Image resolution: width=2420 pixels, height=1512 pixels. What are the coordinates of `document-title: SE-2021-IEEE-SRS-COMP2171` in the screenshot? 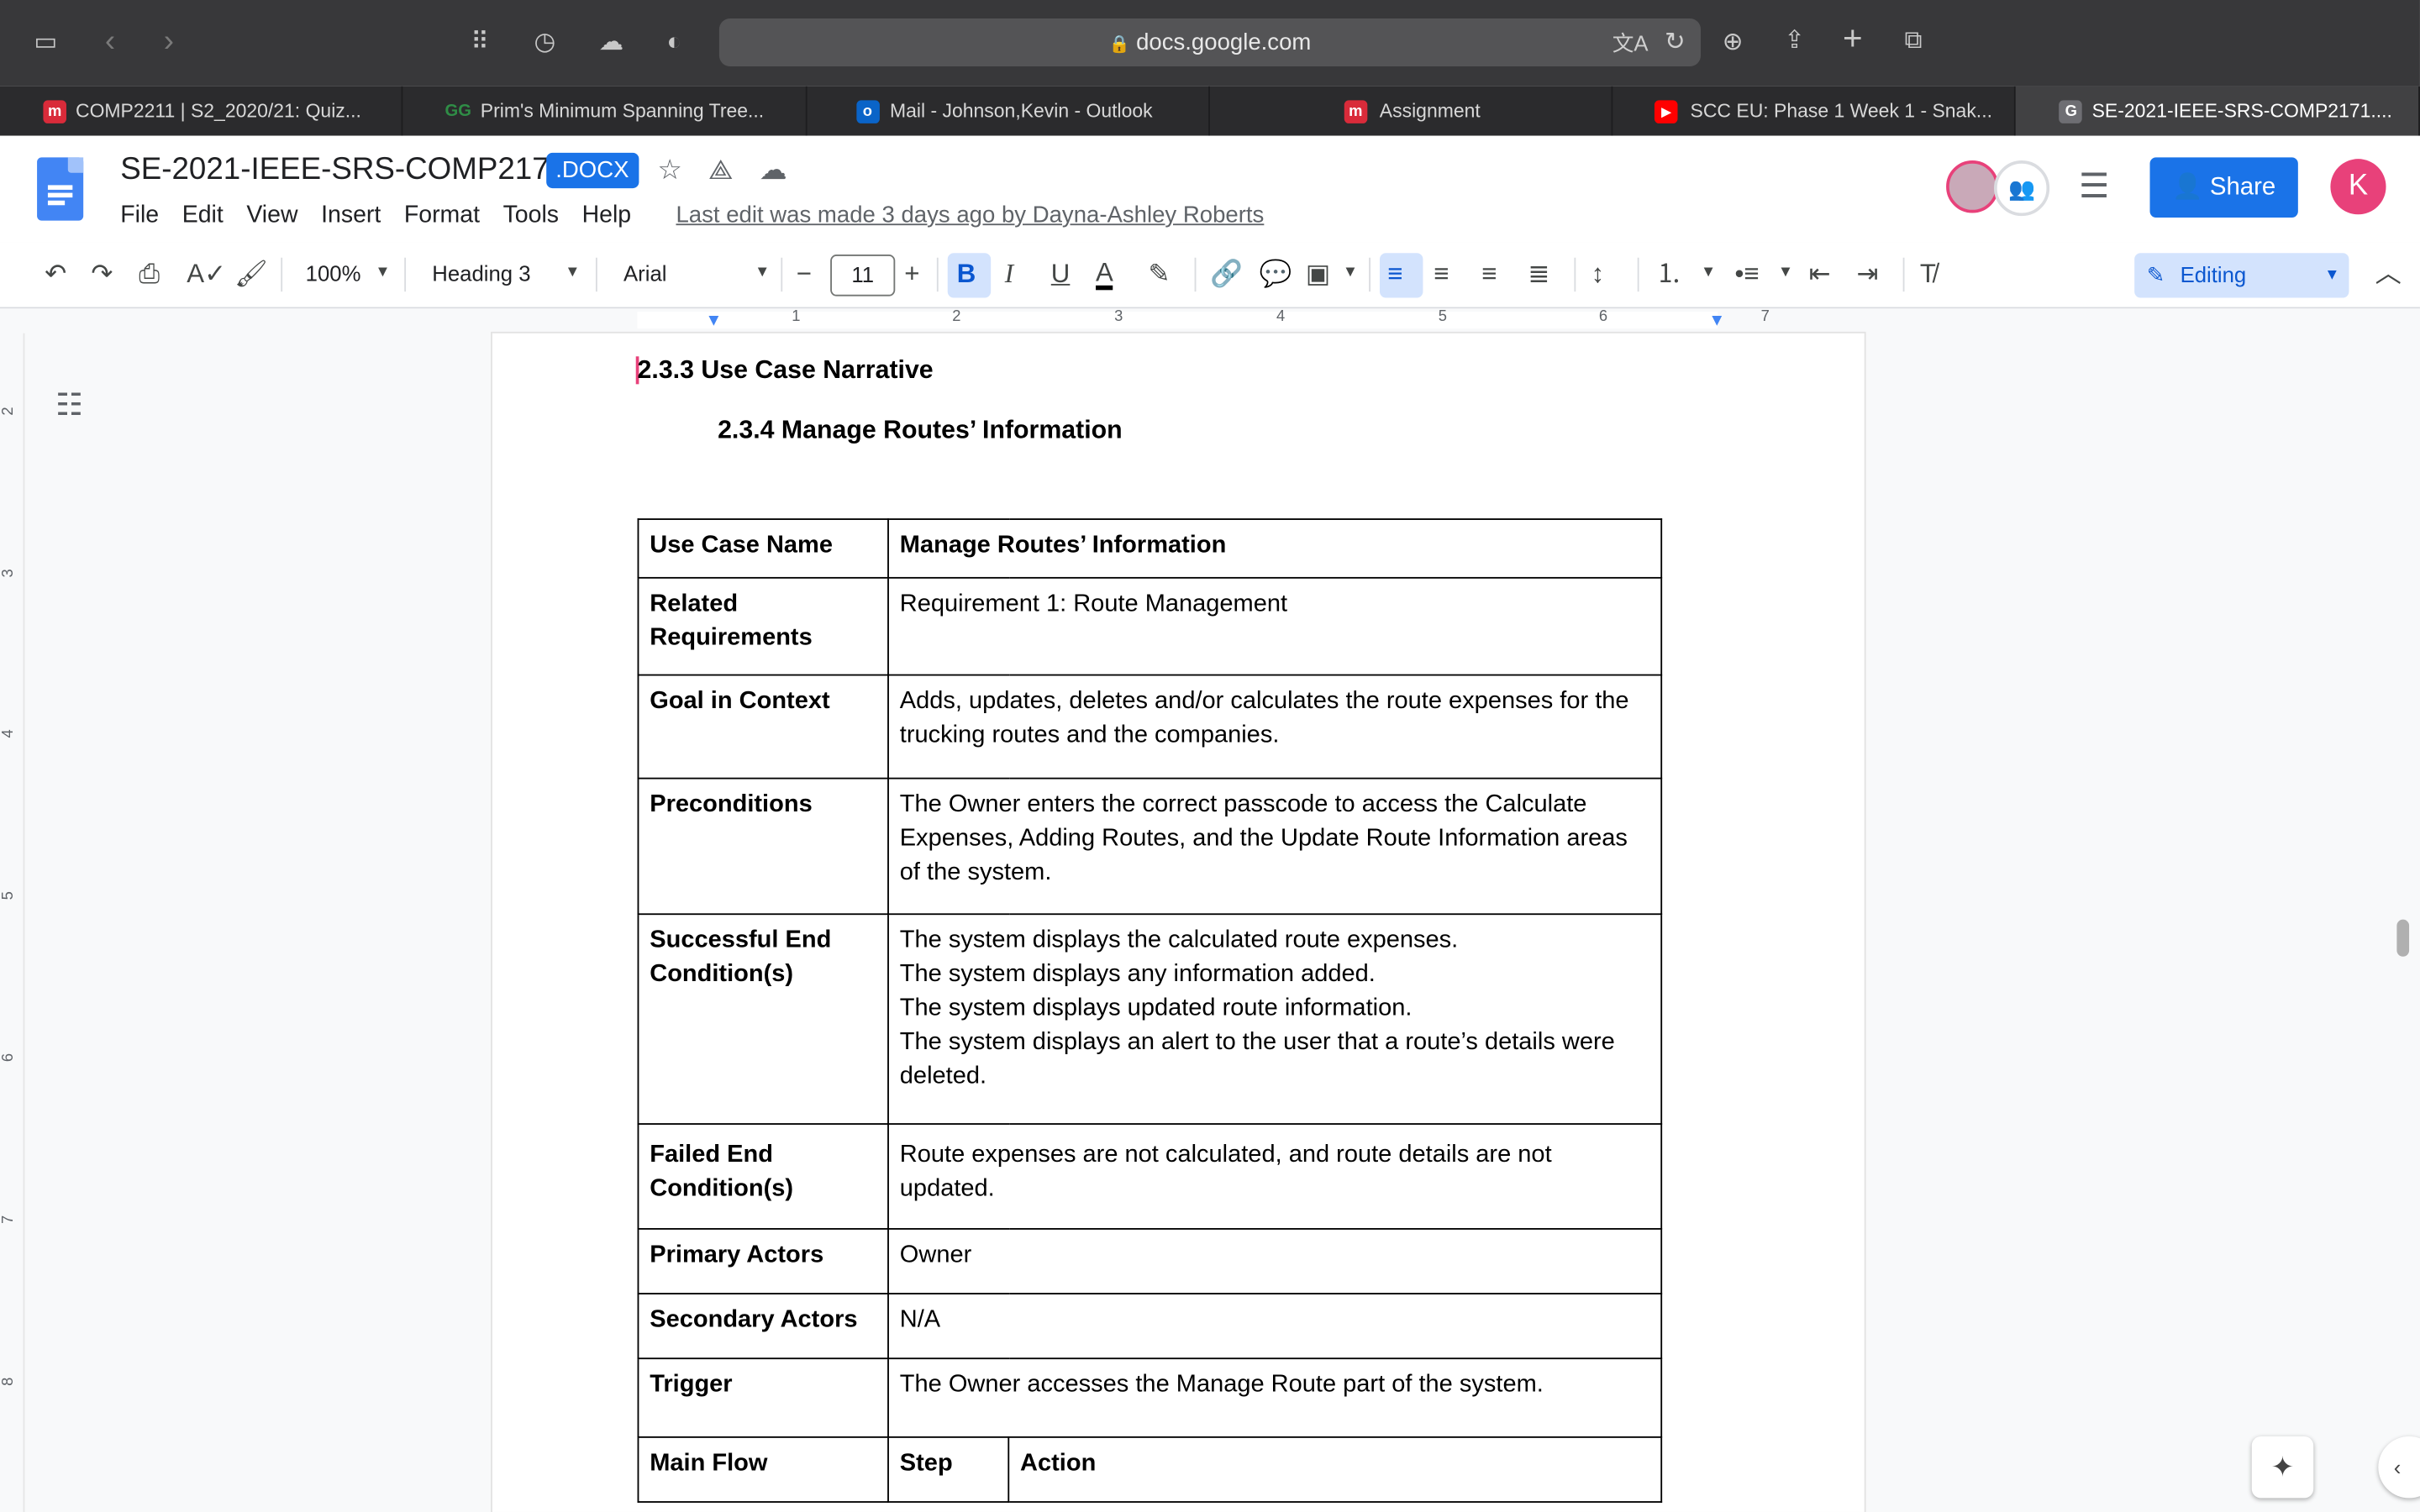 It's located at (343, 170).